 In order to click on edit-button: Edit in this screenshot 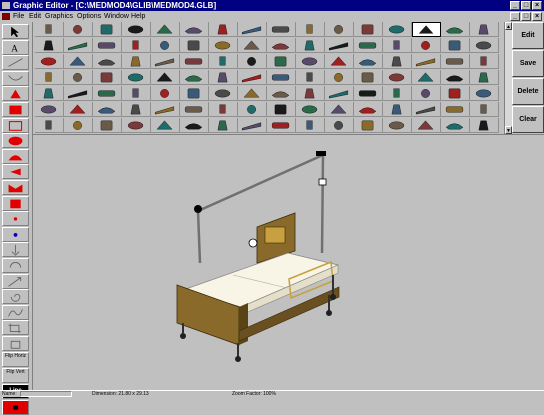, I will do `click(528, 35)`.